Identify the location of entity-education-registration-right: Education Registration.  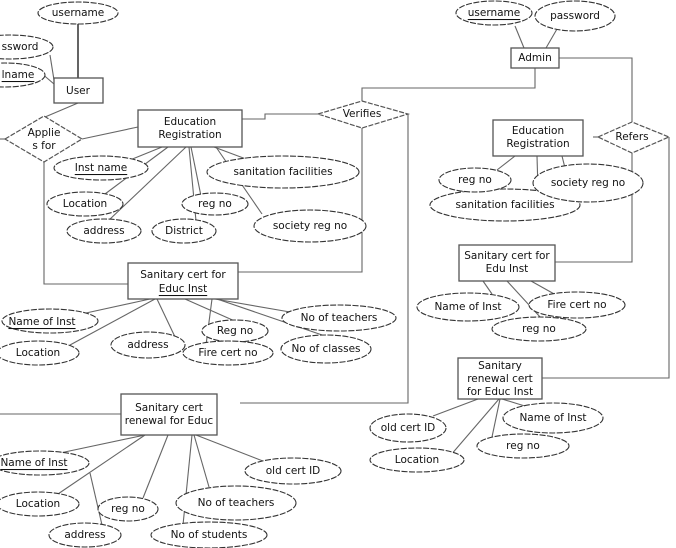
(538, 138).